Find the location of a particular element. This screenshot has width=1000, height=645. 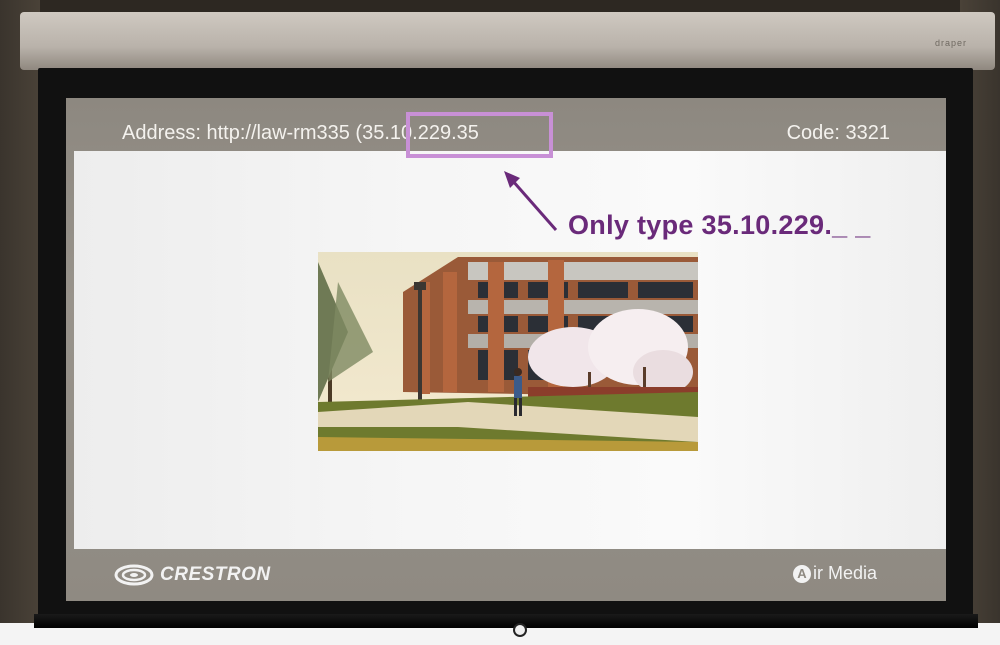

campus-building-photo is located at coordinates (508, 351).